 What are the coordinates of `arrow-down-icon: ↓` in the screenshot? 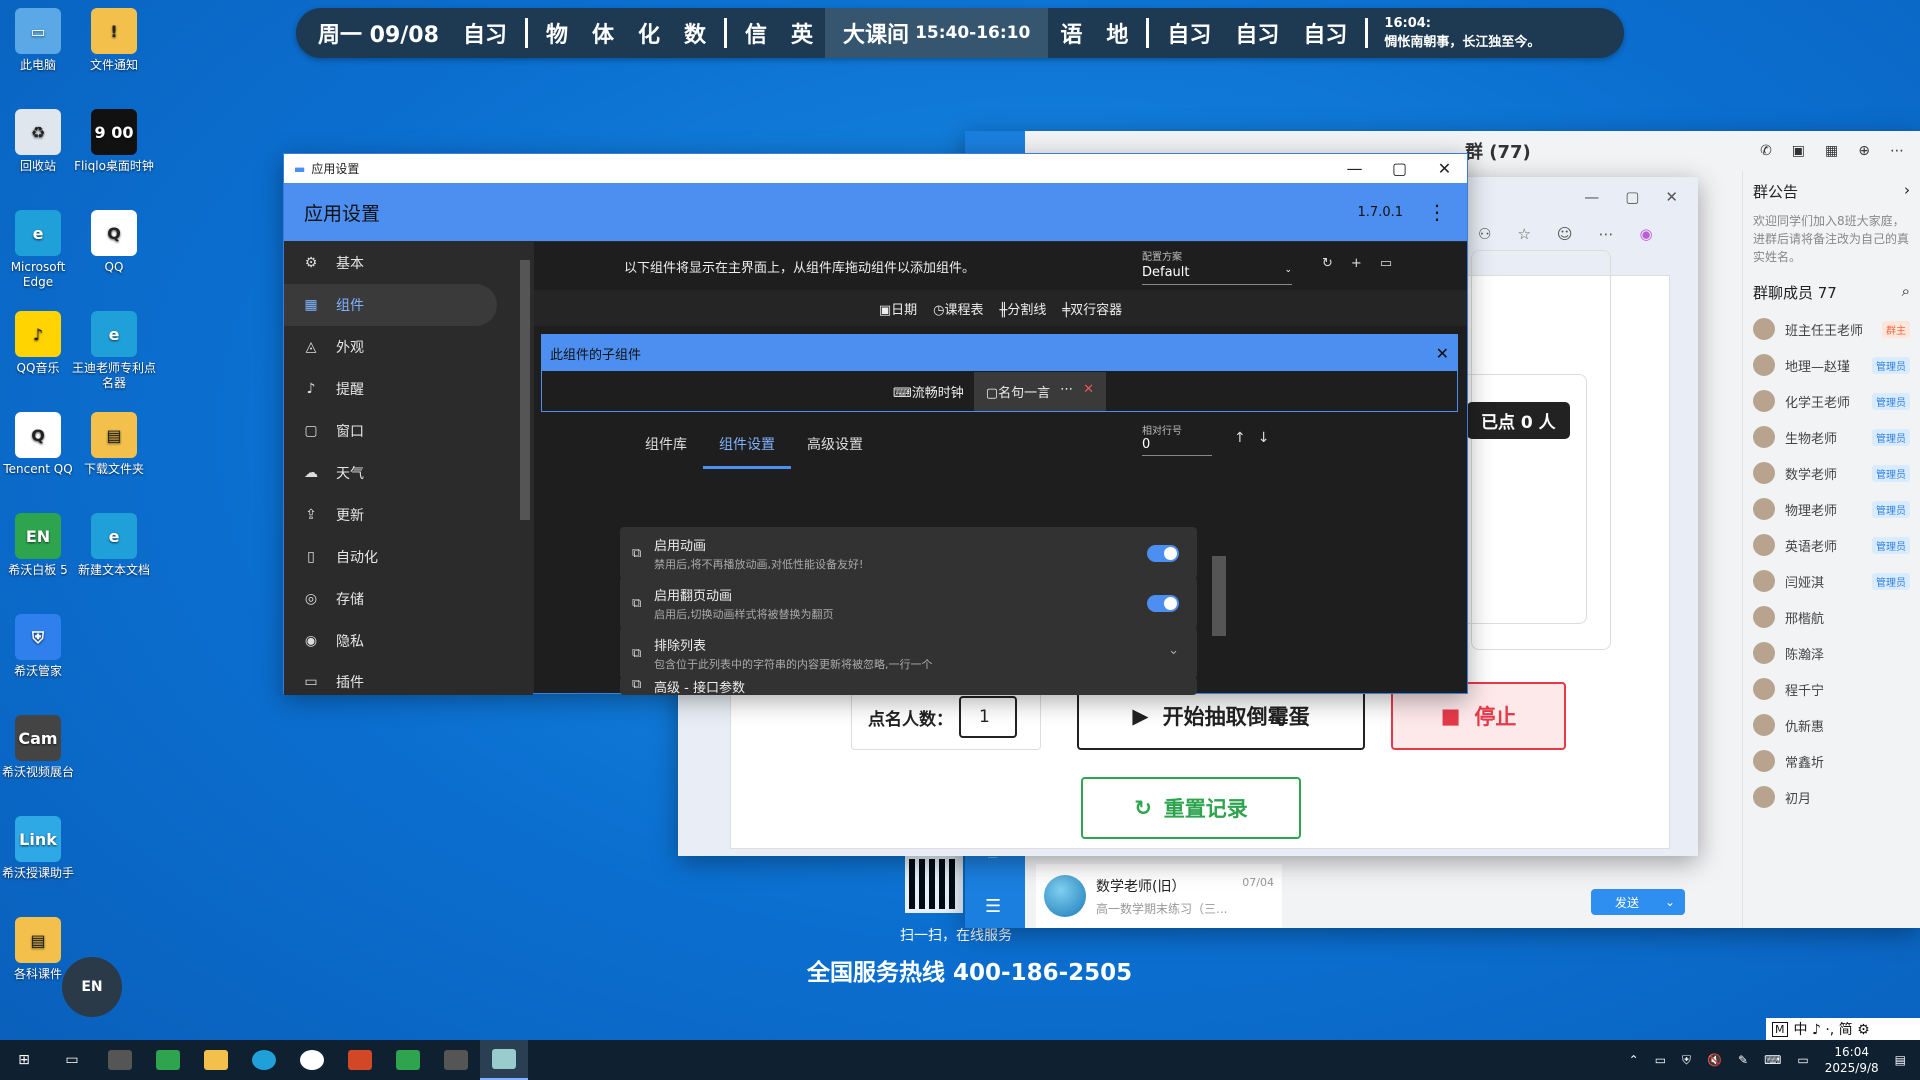 It's located at (1264, 438).